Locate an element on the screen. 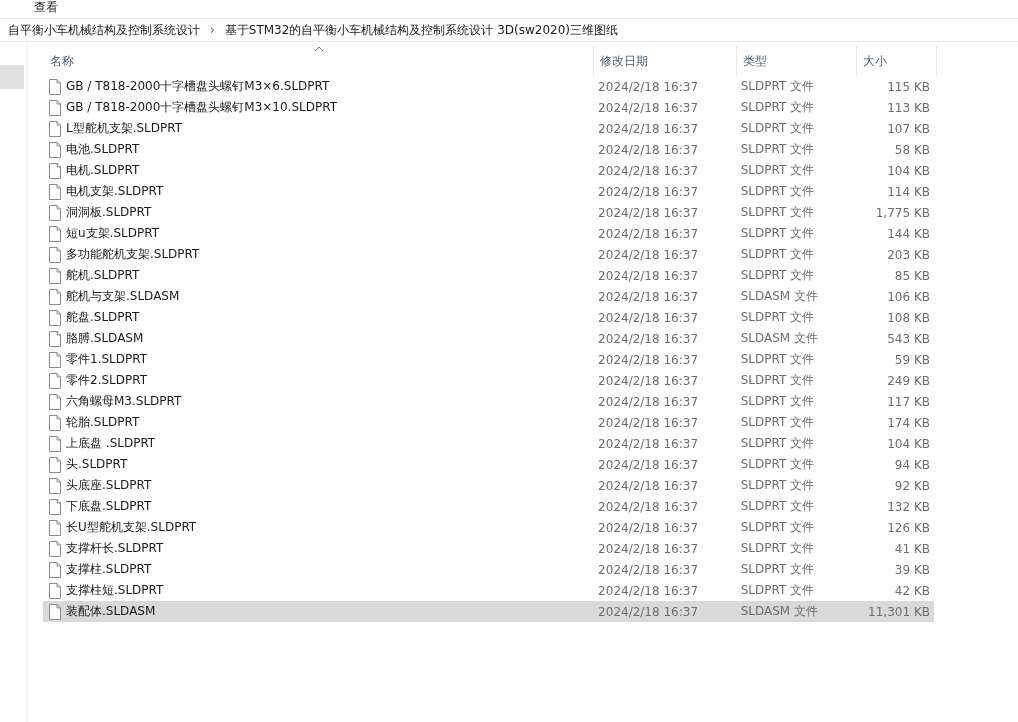 This screenshot has height=722, width=1018. file-name: L型舵机支架.SLDPRT is located at coordinates (124, 128).